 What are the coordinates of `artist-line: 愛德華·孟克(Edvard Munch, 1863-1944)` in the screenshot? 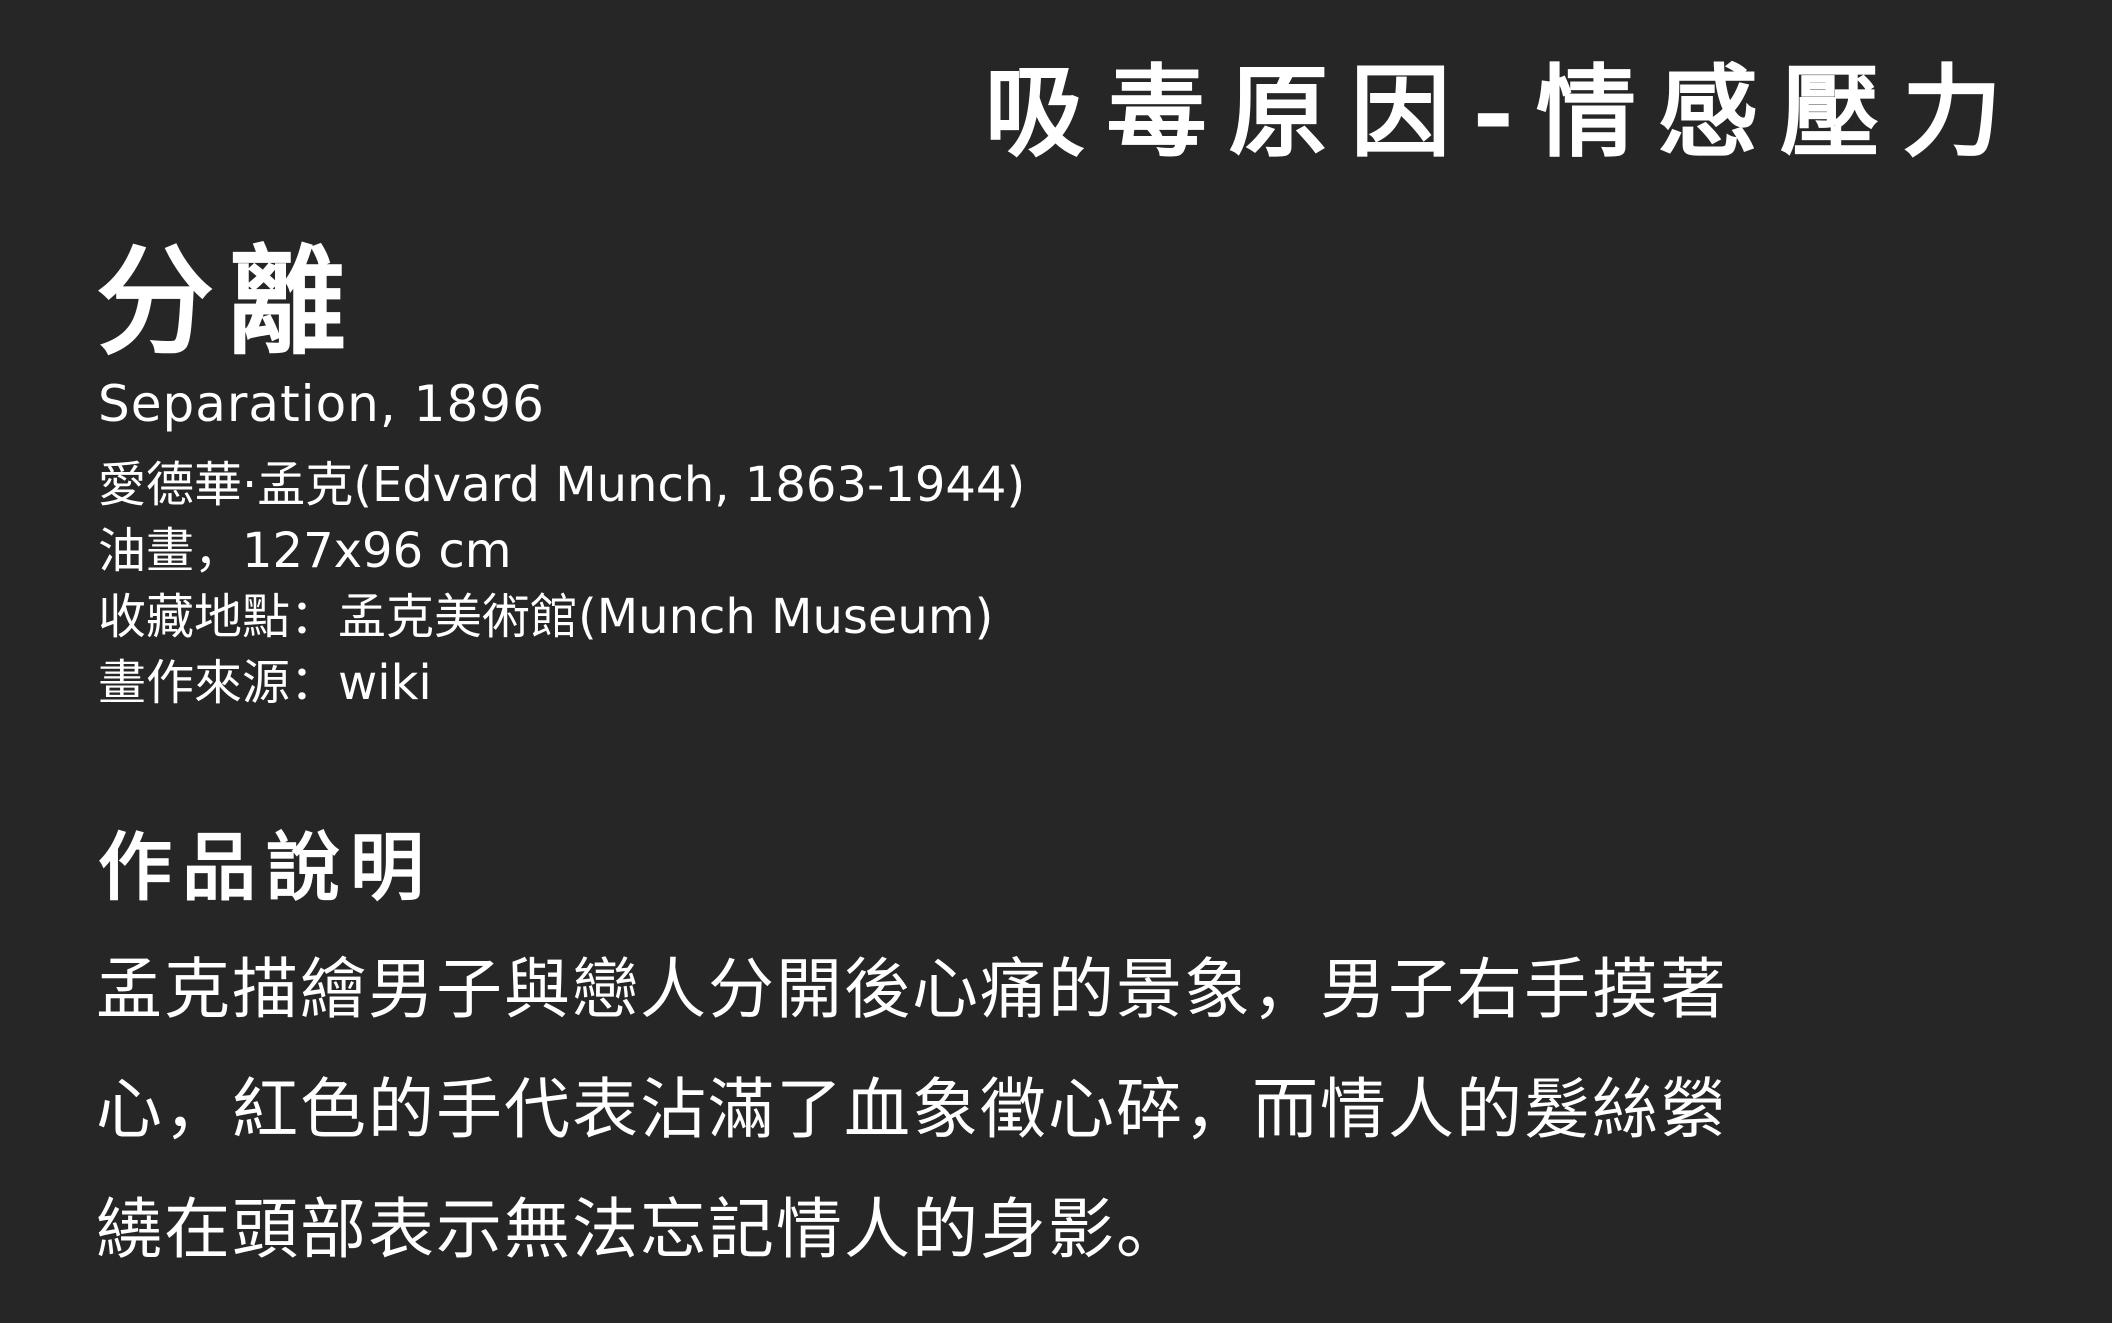 It's located at (562, 485).